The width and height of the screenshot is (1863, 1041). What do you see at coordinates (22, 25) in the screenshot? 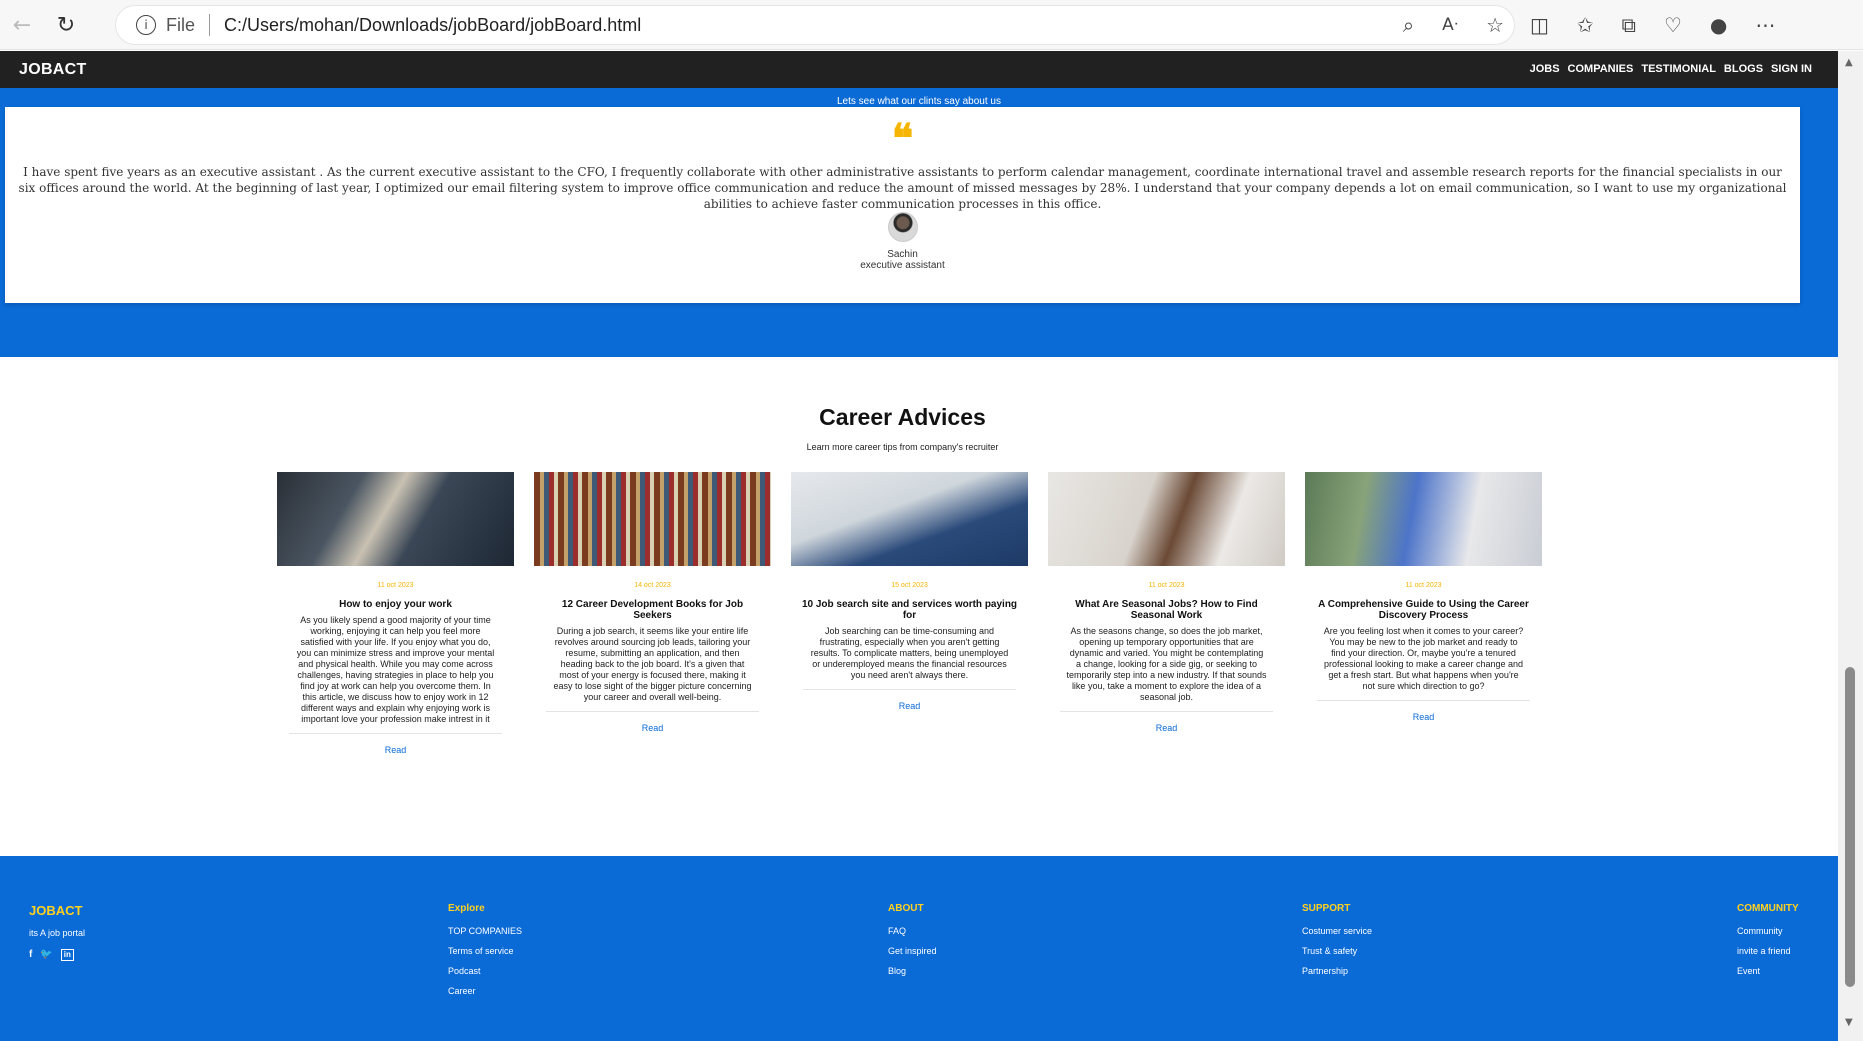
I see `back-icon: ←` at bounding box center [22, 25].